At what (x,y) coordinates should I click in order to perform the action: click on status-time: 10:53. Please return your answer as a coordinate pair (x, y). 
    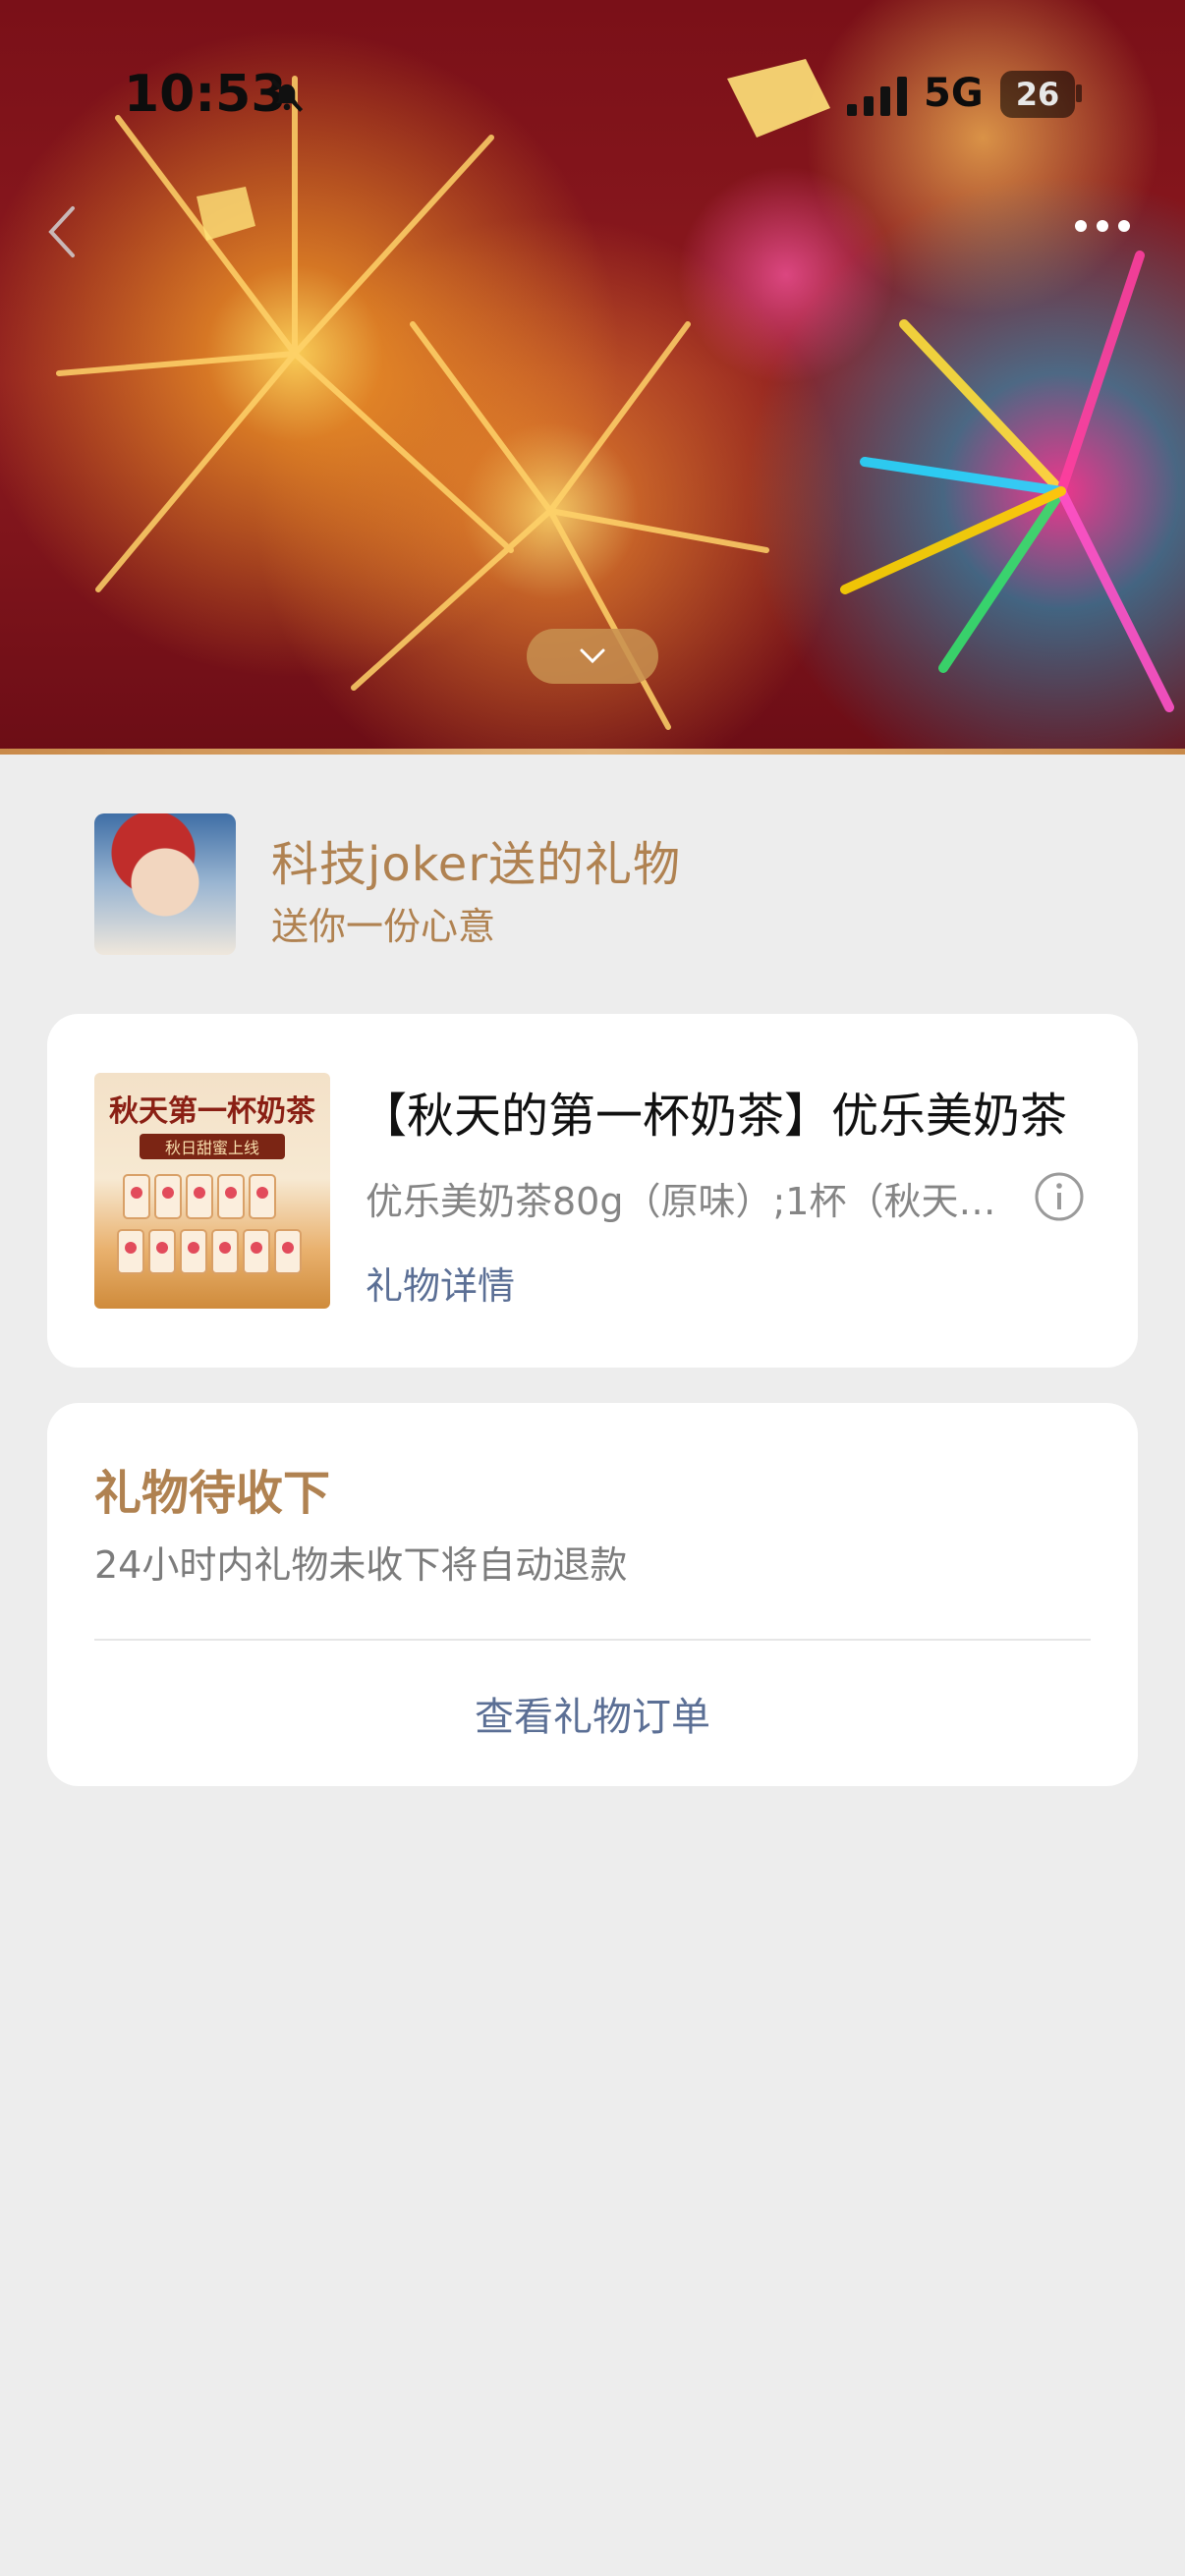
    Looking at the image, I should click on (206, 94).